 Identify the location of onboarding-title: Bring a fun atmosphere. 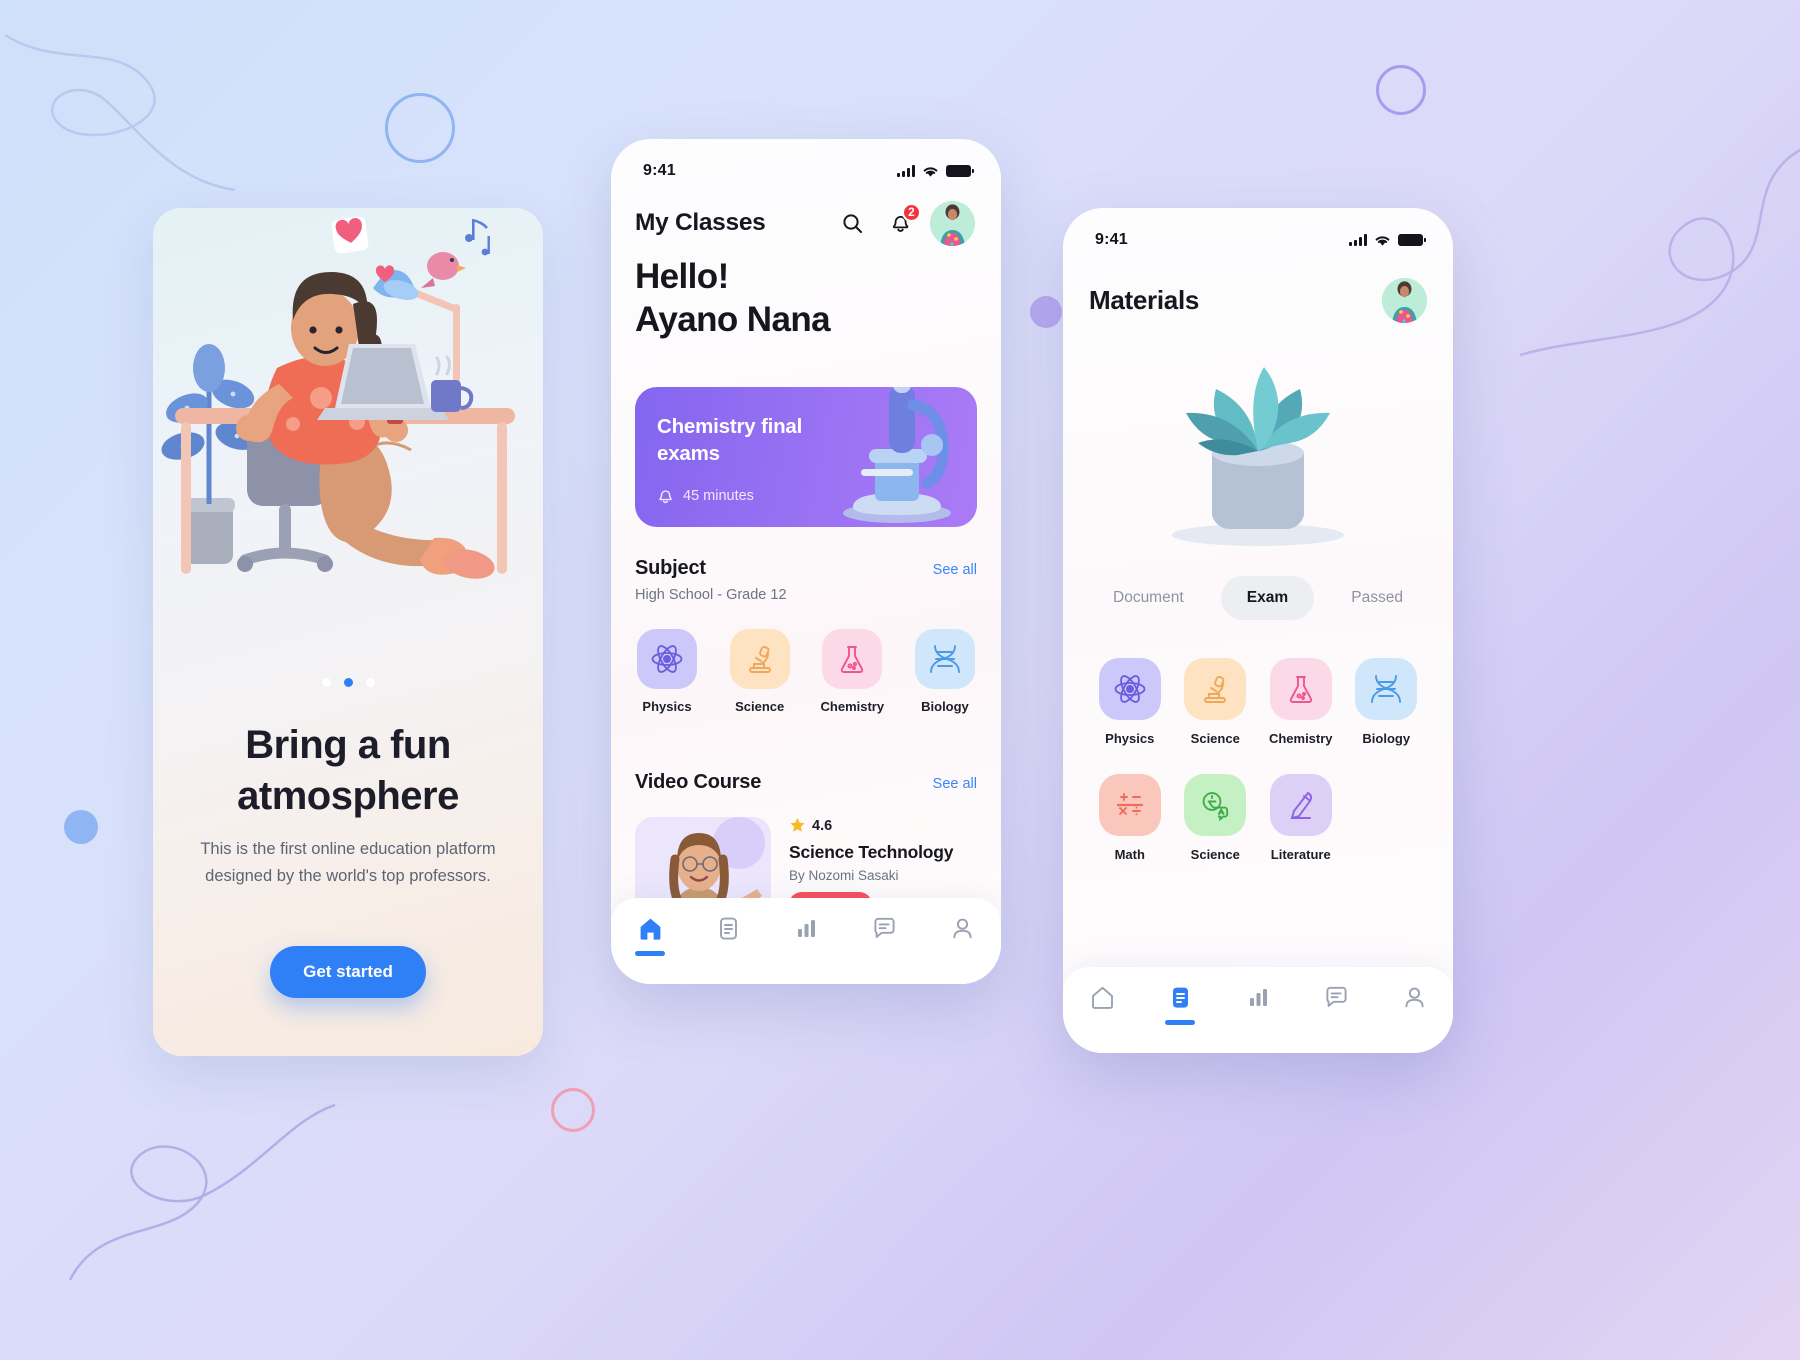
(348, 770).